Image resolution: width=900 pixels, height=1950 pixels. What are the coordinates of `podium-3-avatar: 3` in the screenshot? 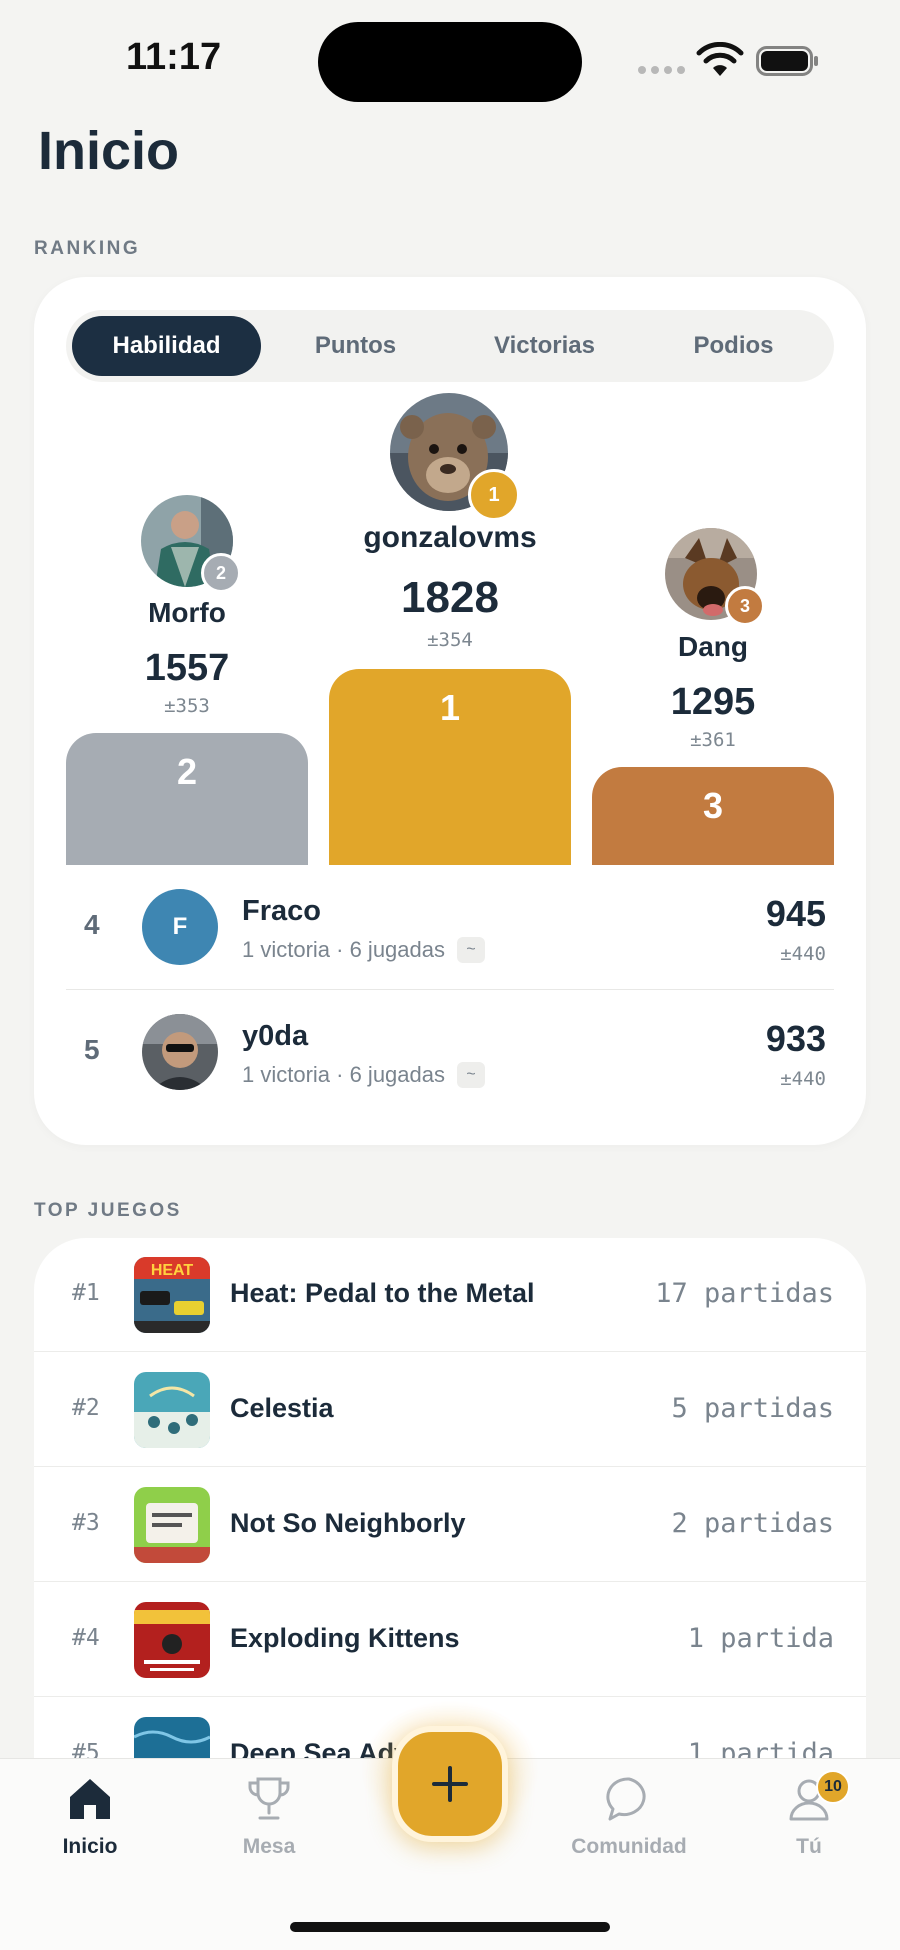 It's located at (715, 577).